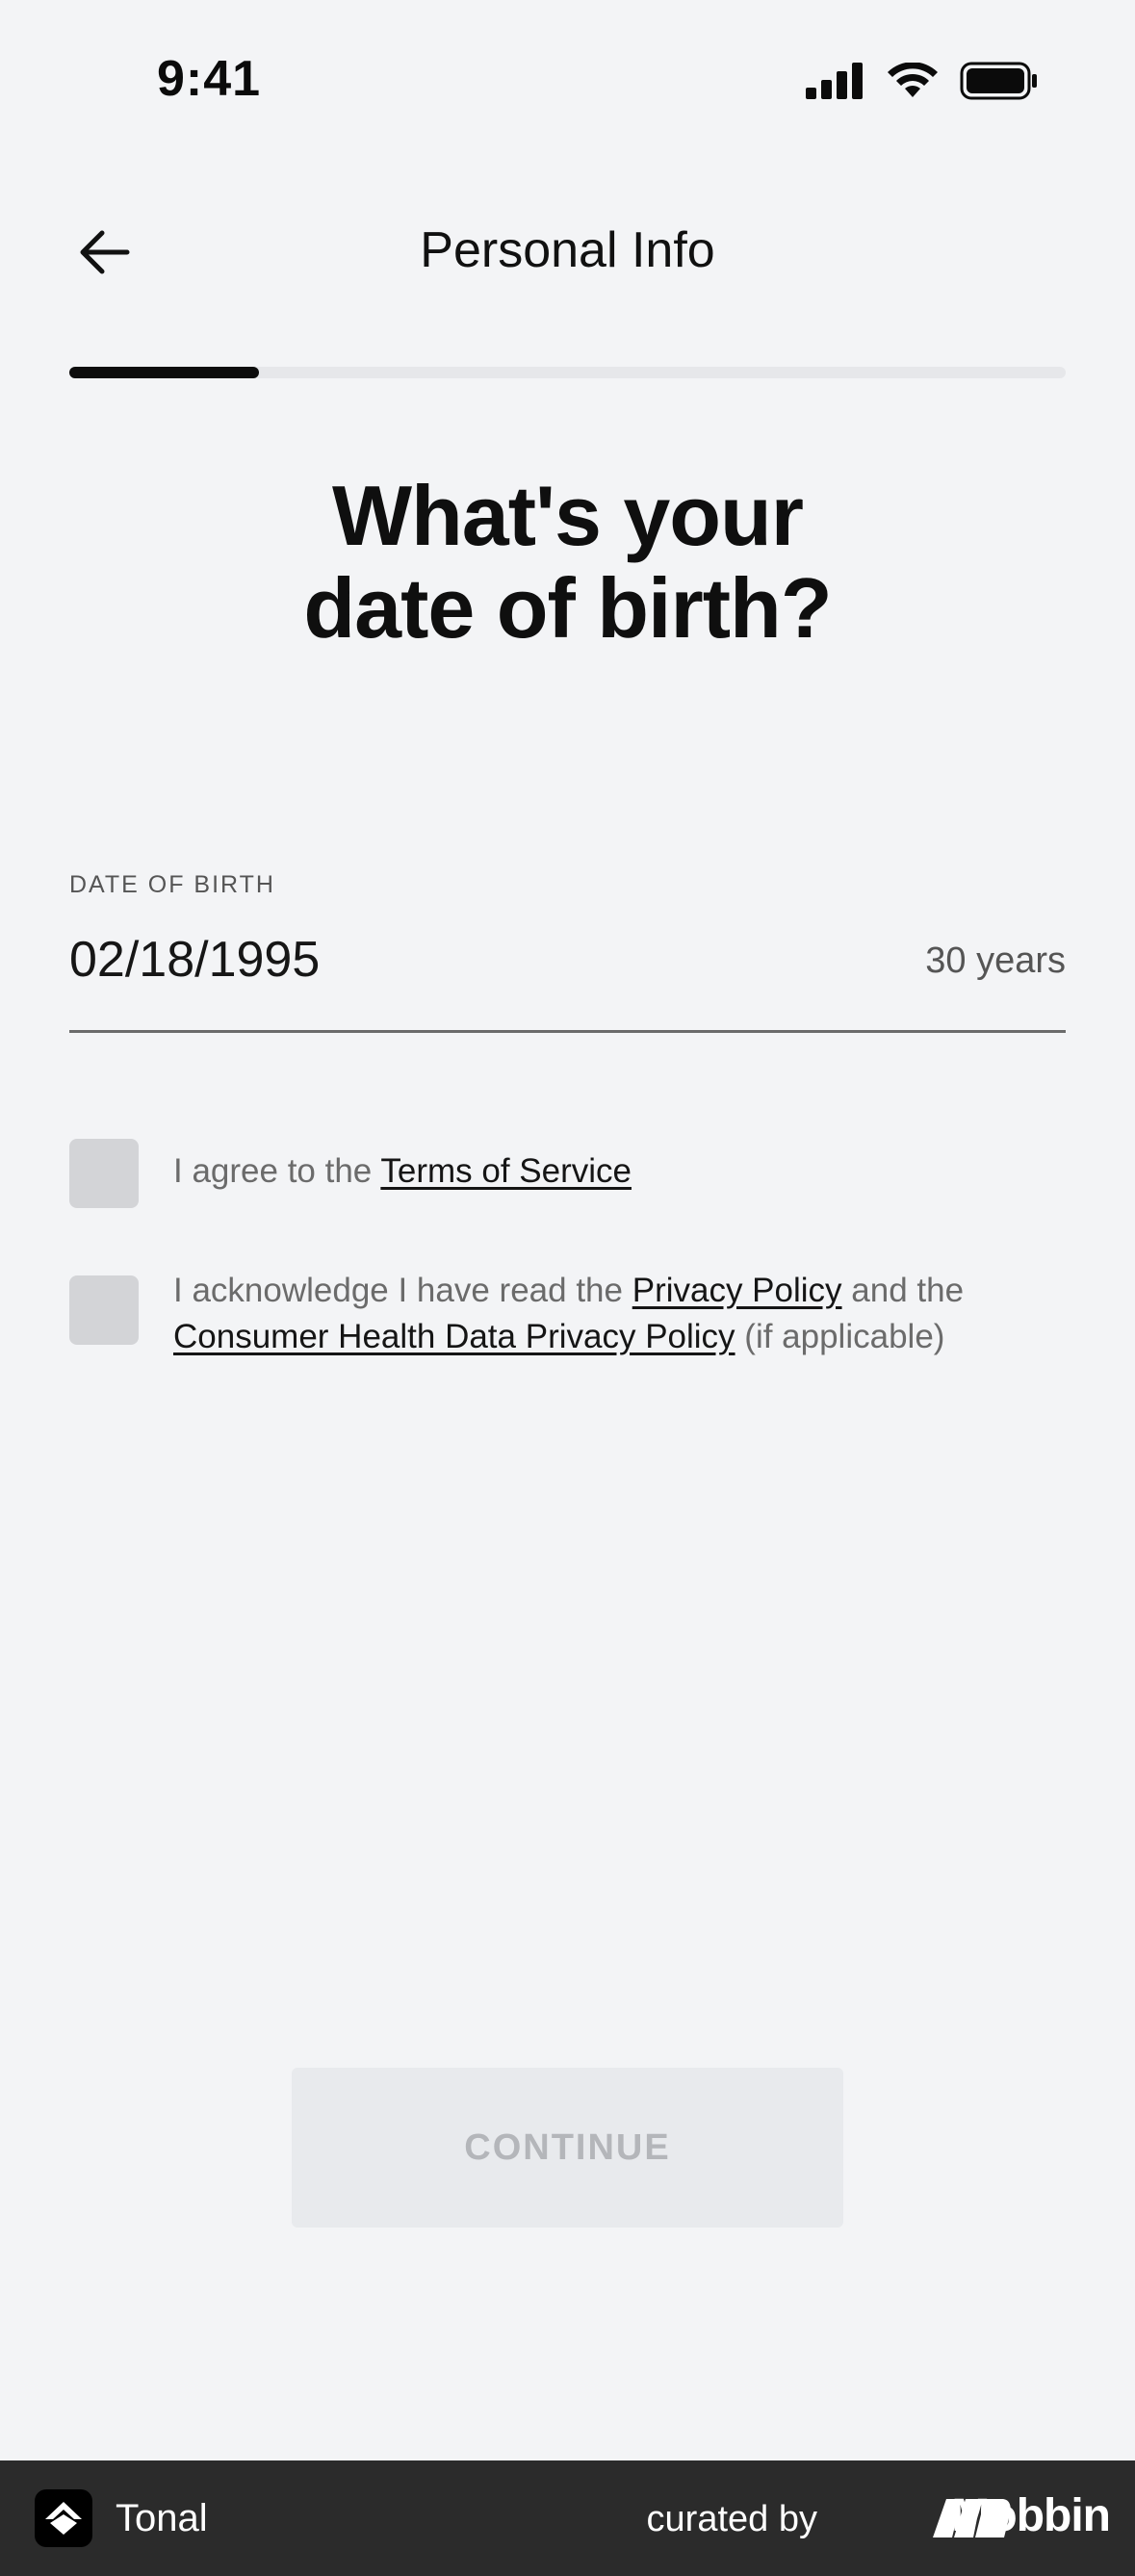 The height and width of the screenshot is (2576, 1135). I want to click on status-time: 9:41, so click(209, 79).